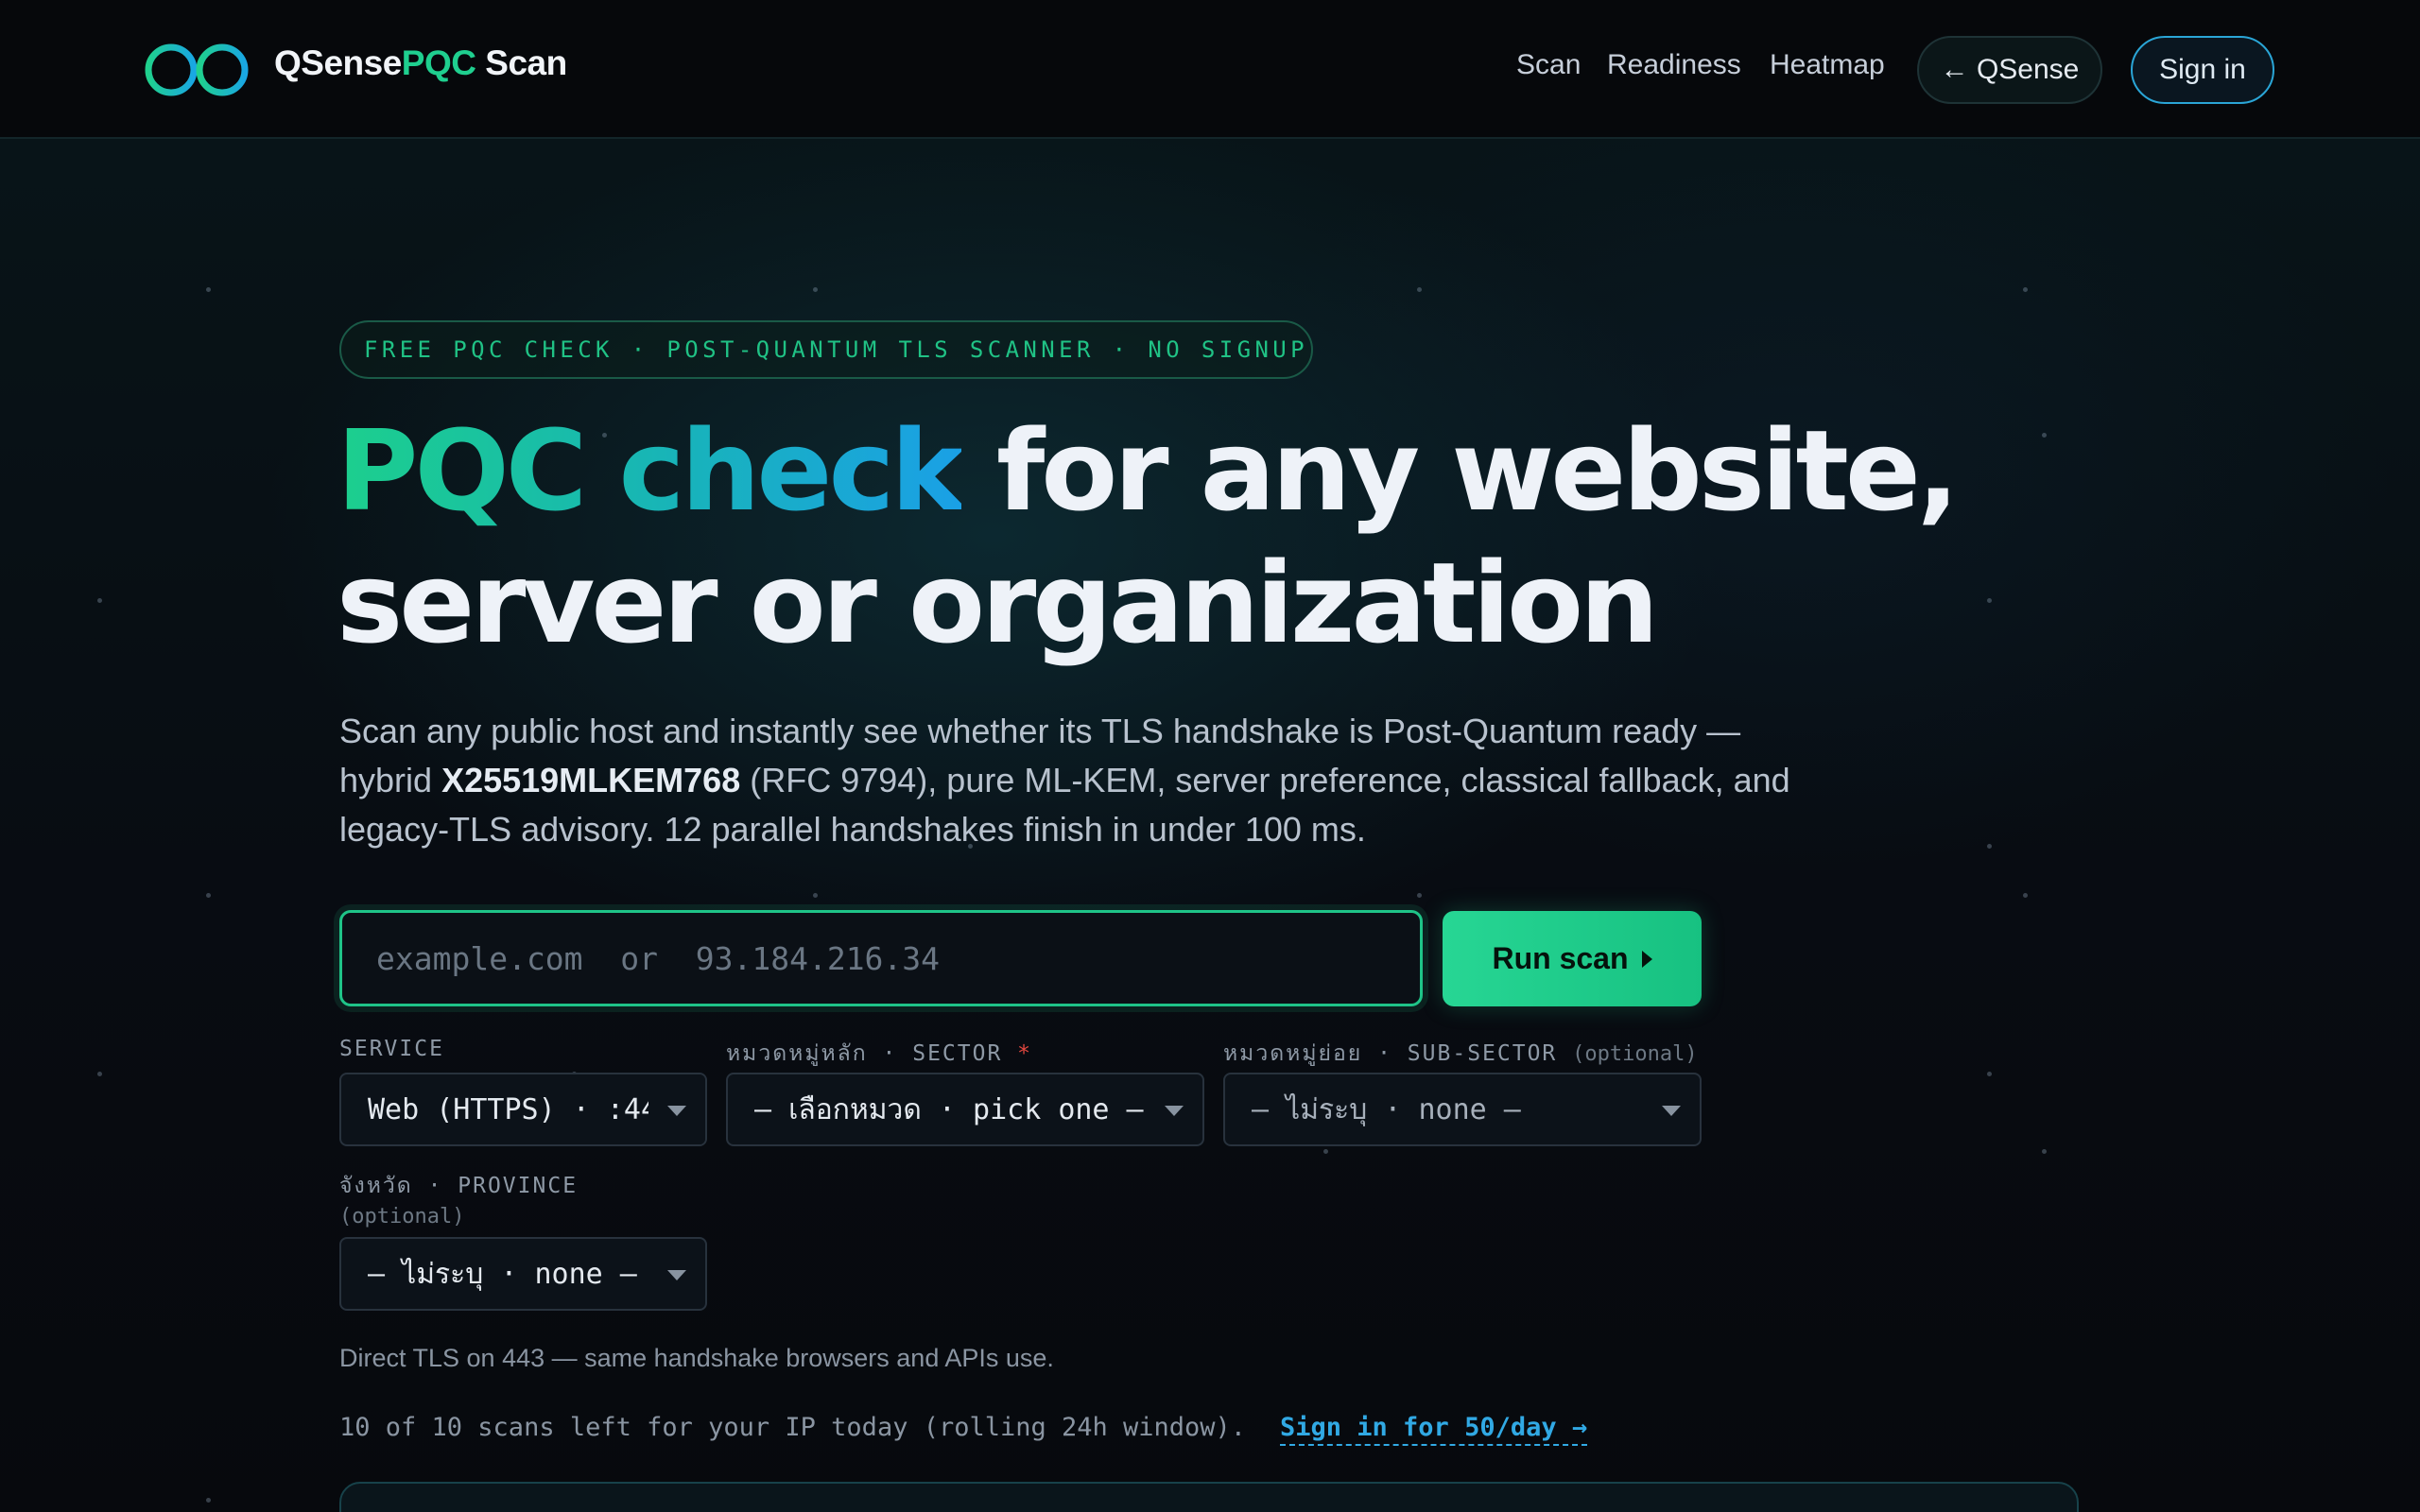 This screenshot has height=1512, width=2420. Describe the element at coordinates (1025, 1053) in the screenshot. I see `required-mark: *` at that location.